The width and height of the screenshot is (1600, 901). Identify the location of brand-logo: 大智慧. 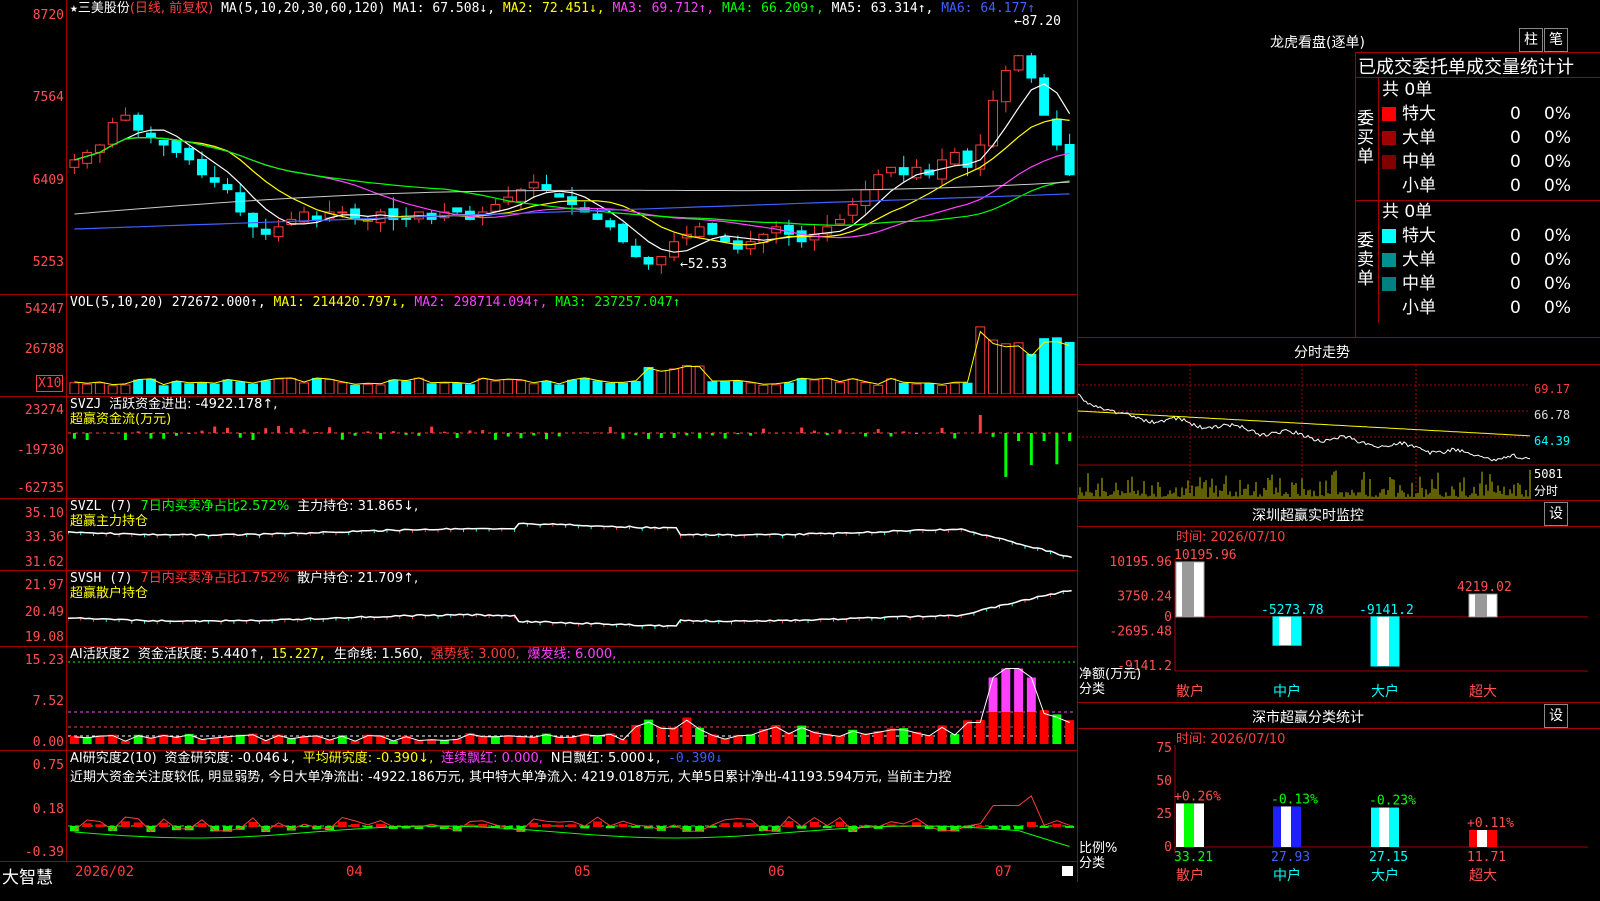
(27, 875).